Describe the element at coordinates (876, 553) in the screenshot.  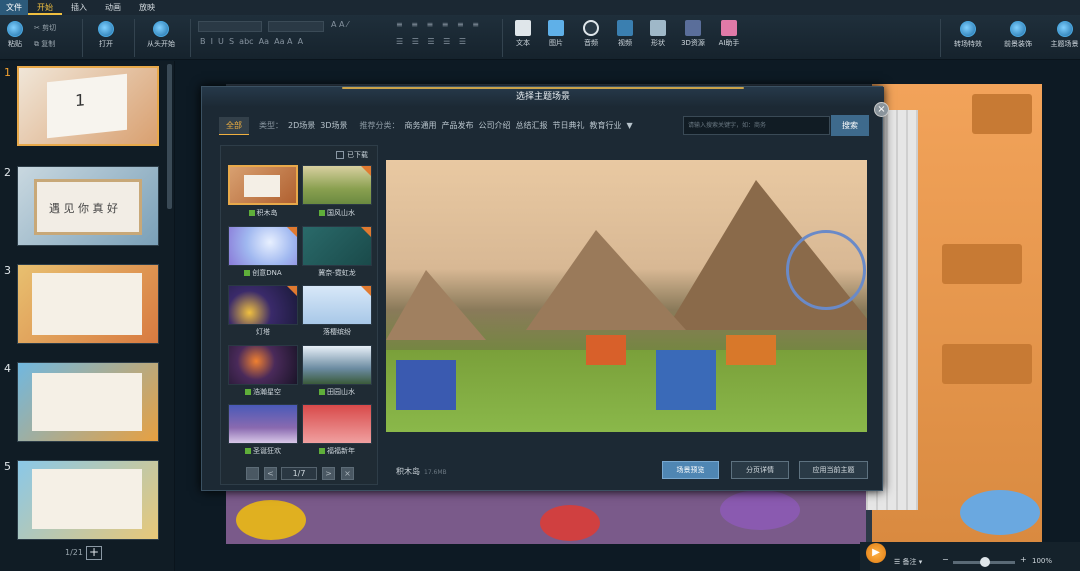
I see `play-icon: ▶` at that location.